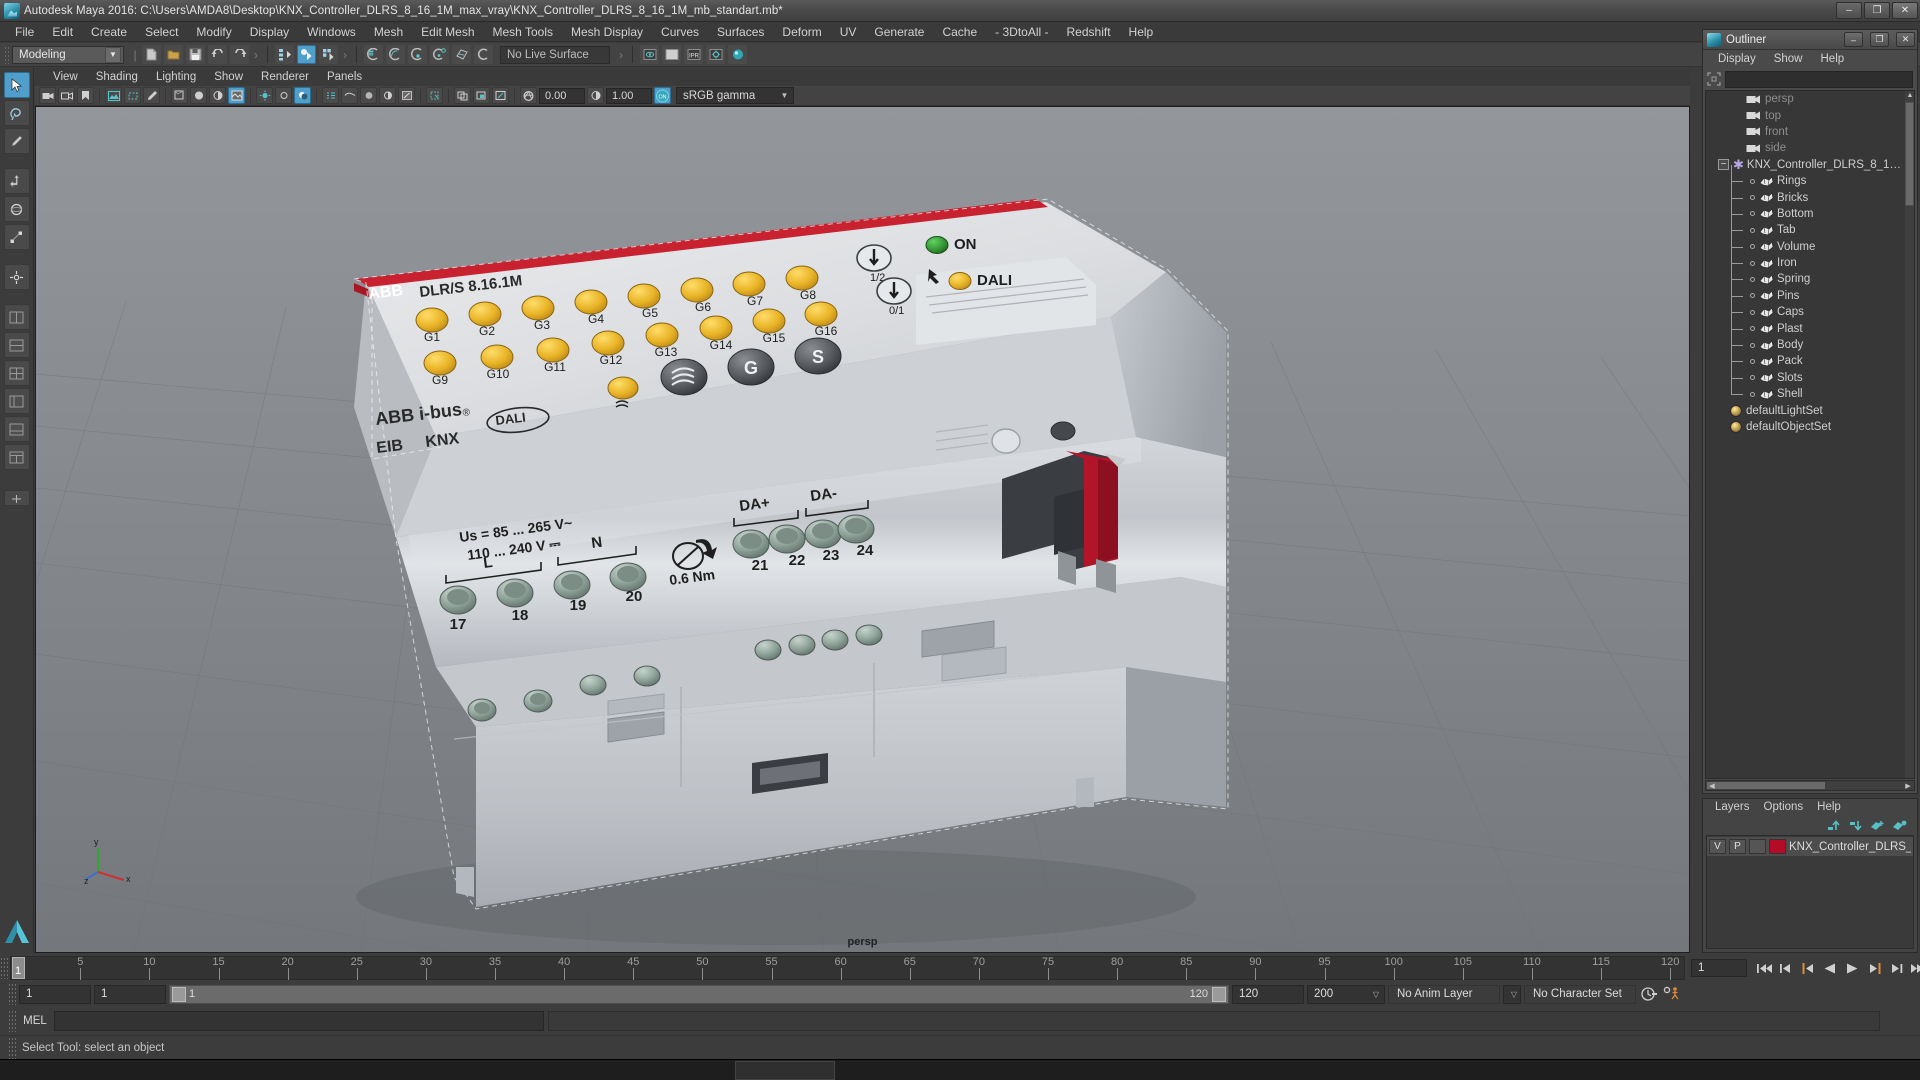 This screenshot has height=1080, width=1920. Describe the element at coordinates (195, 54) in the screenshot. I see `save-scene-button` at that location.